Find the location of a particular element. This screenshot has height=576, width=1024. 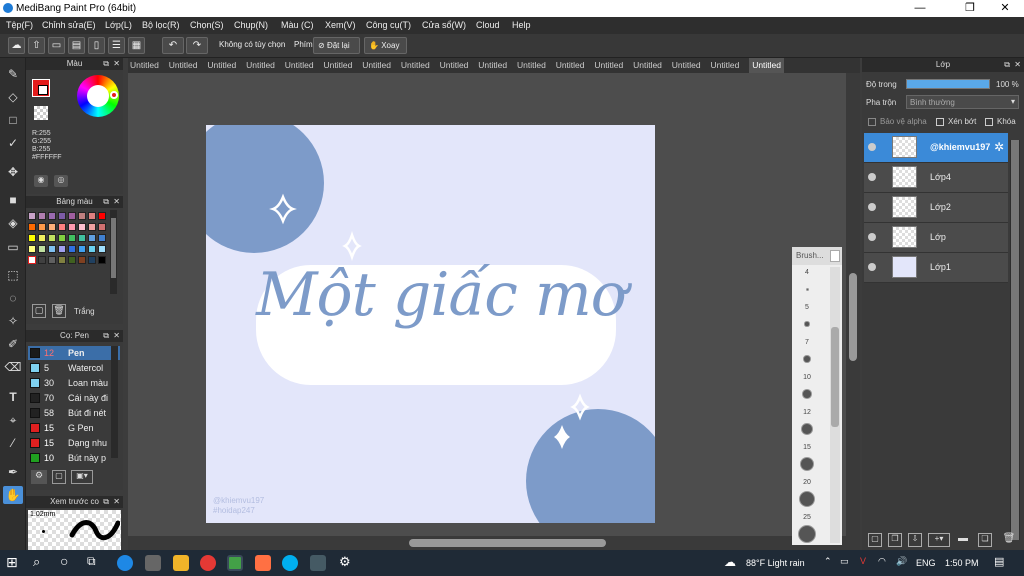

transparent-swatch is located at coordinates (41, 113).